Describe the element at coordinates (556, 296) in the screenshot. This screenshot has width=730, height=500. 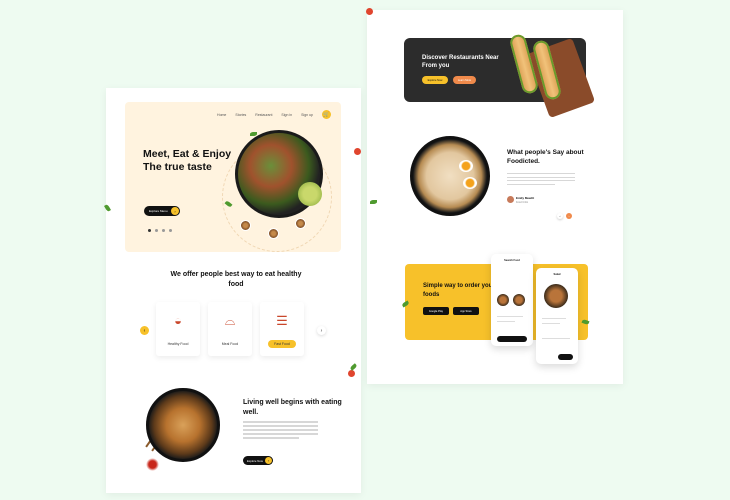
I see `dish-hero-image` at that location.